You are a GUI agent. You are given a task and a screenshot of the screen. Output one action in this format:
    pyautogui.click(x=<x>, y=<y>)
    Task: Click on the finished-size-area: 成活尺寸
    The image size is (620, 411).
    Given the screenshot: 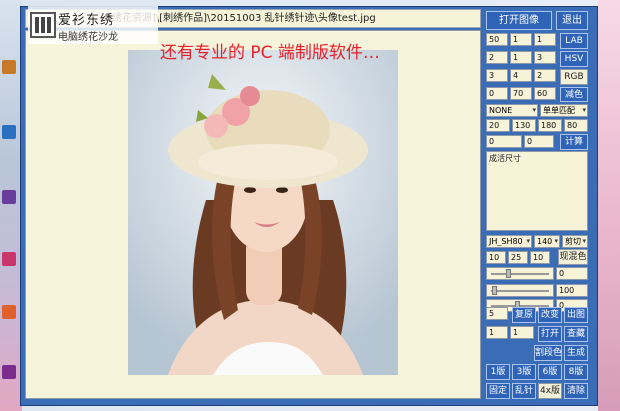 What is the action you would take?
    pyautogui.click(x=537, y=191)
    